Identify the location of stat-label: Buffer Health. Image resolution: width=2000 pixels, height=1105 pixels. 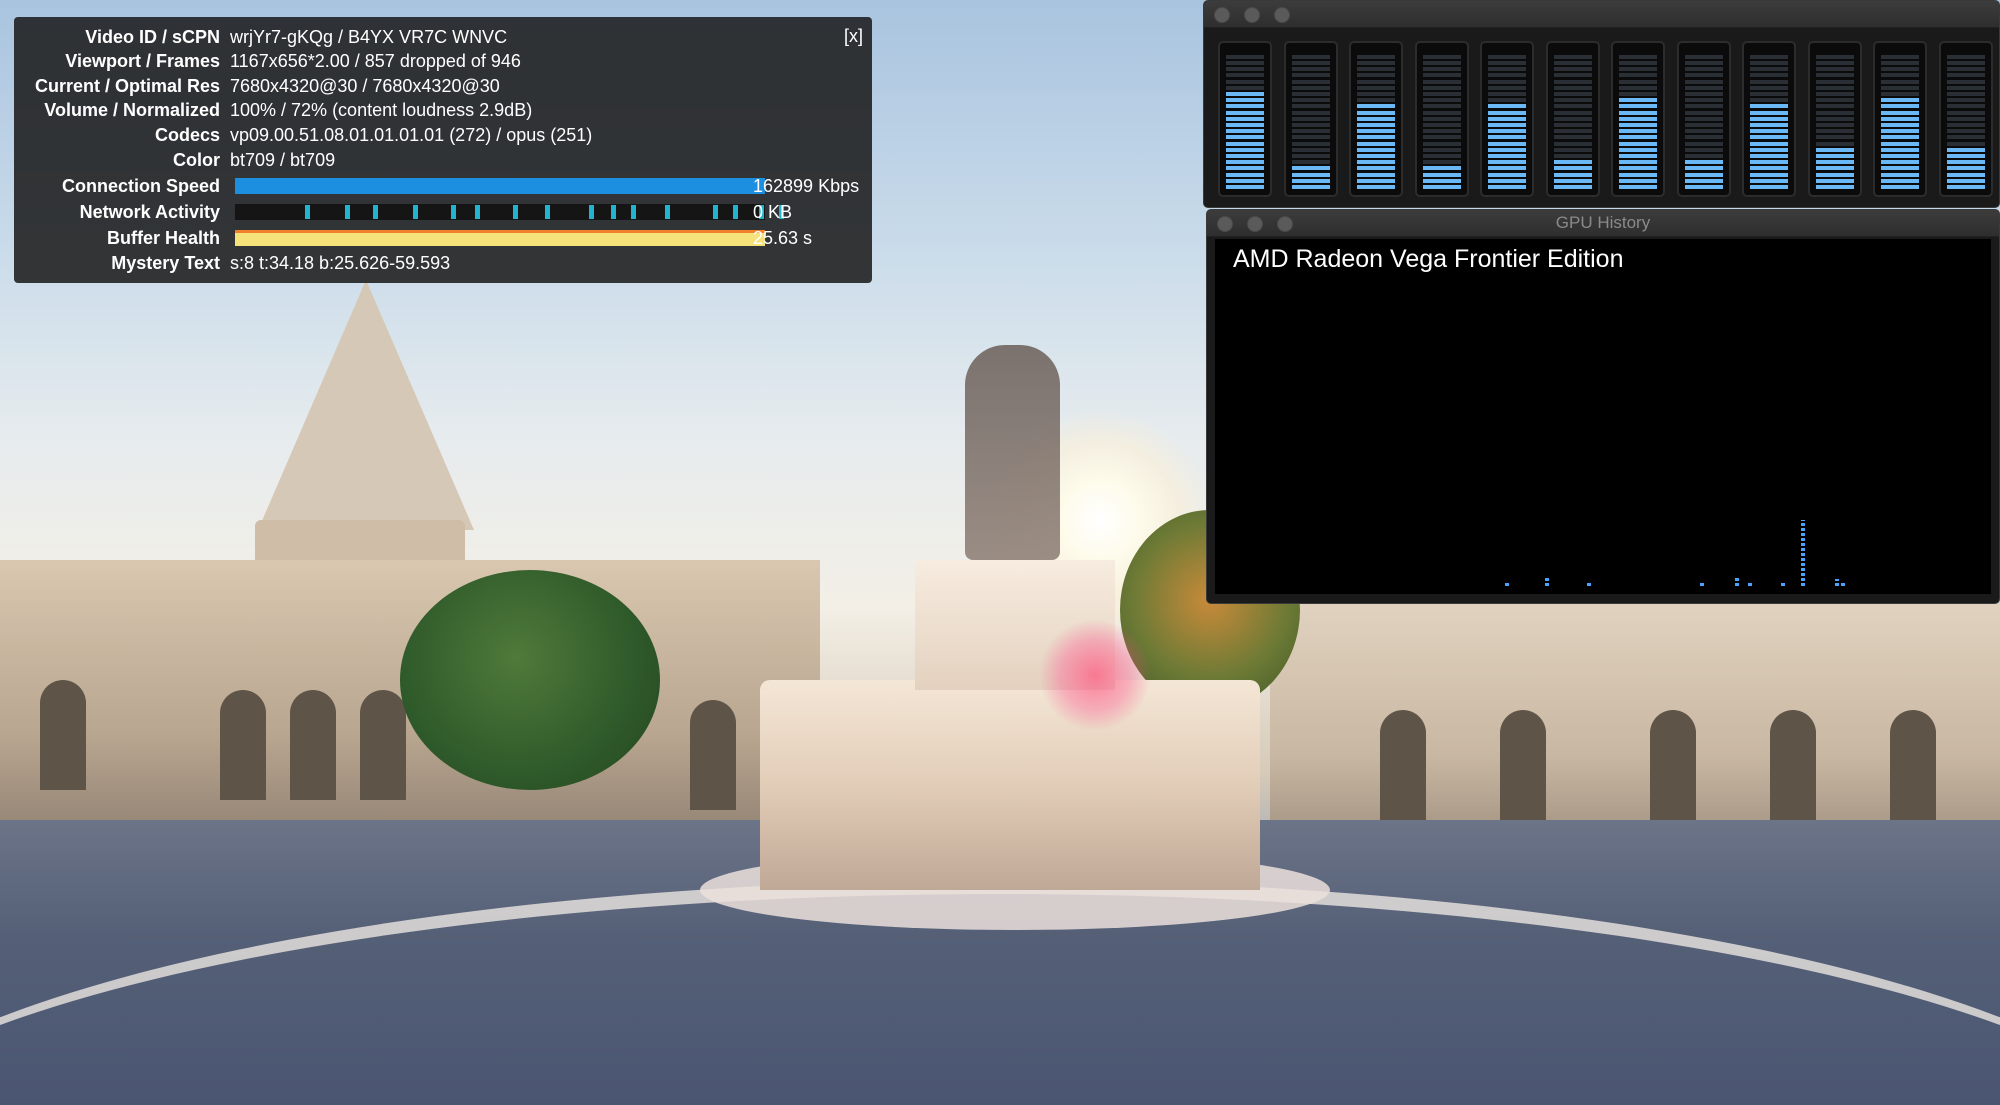
(163, 238).